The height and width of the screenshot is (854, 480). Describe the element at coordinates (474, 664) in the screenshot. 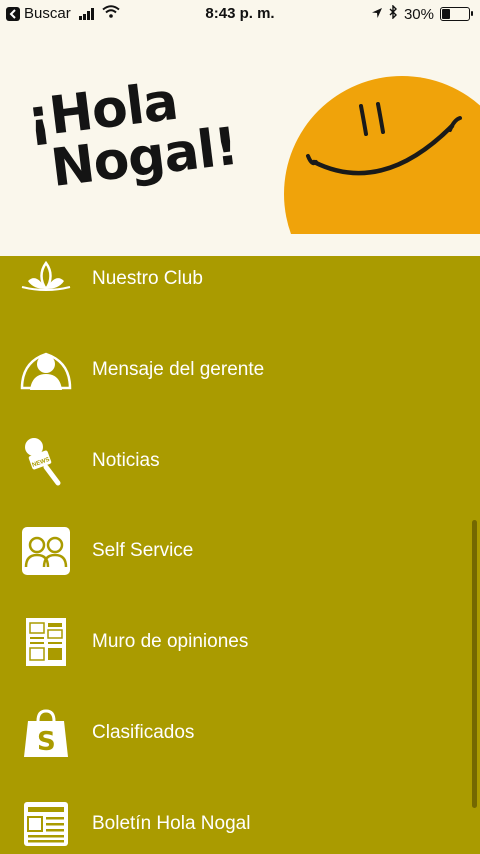

I see `menu-scrollbar` at that location.